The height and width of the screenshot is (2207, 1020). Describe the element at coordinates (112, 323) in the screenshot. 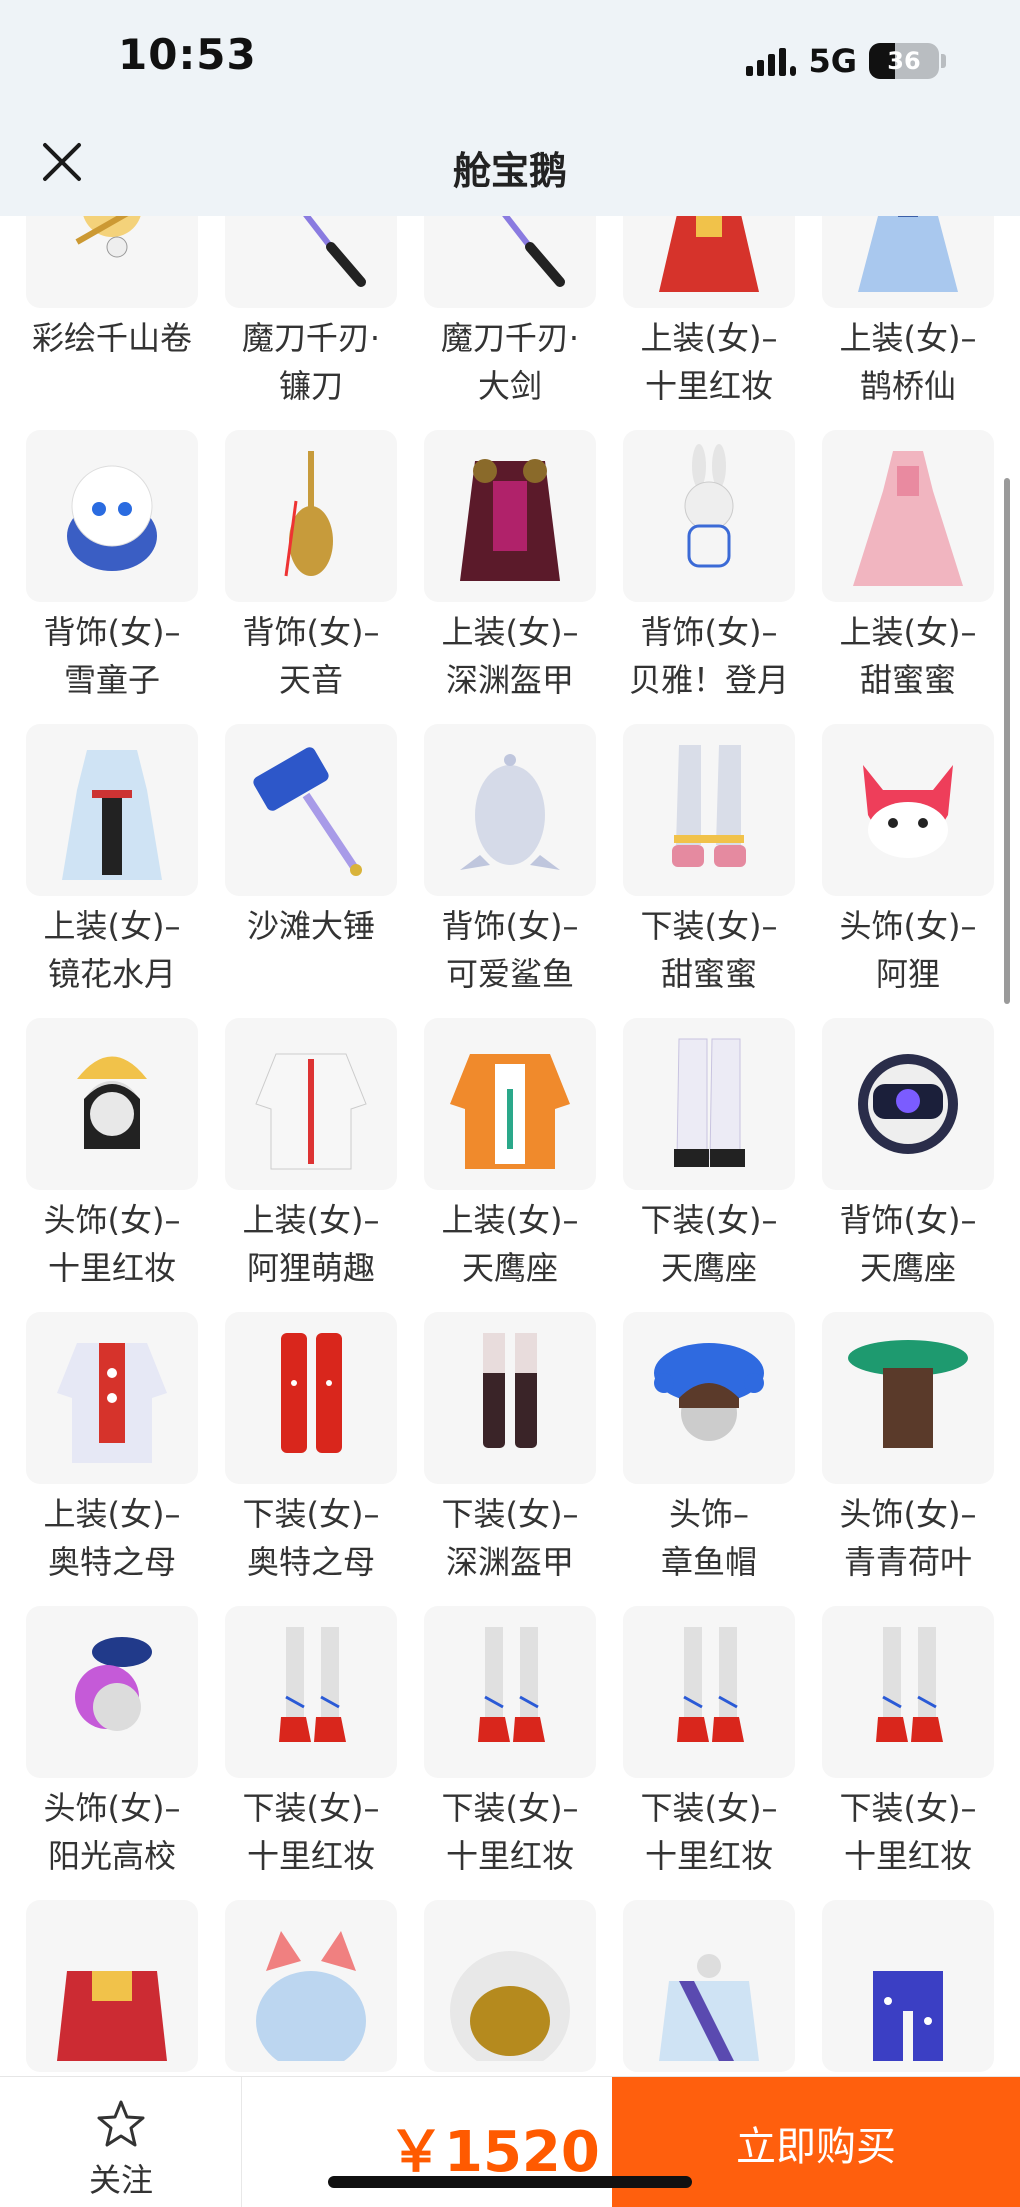

I see `item-card: 彩绘千山卷` at that location.